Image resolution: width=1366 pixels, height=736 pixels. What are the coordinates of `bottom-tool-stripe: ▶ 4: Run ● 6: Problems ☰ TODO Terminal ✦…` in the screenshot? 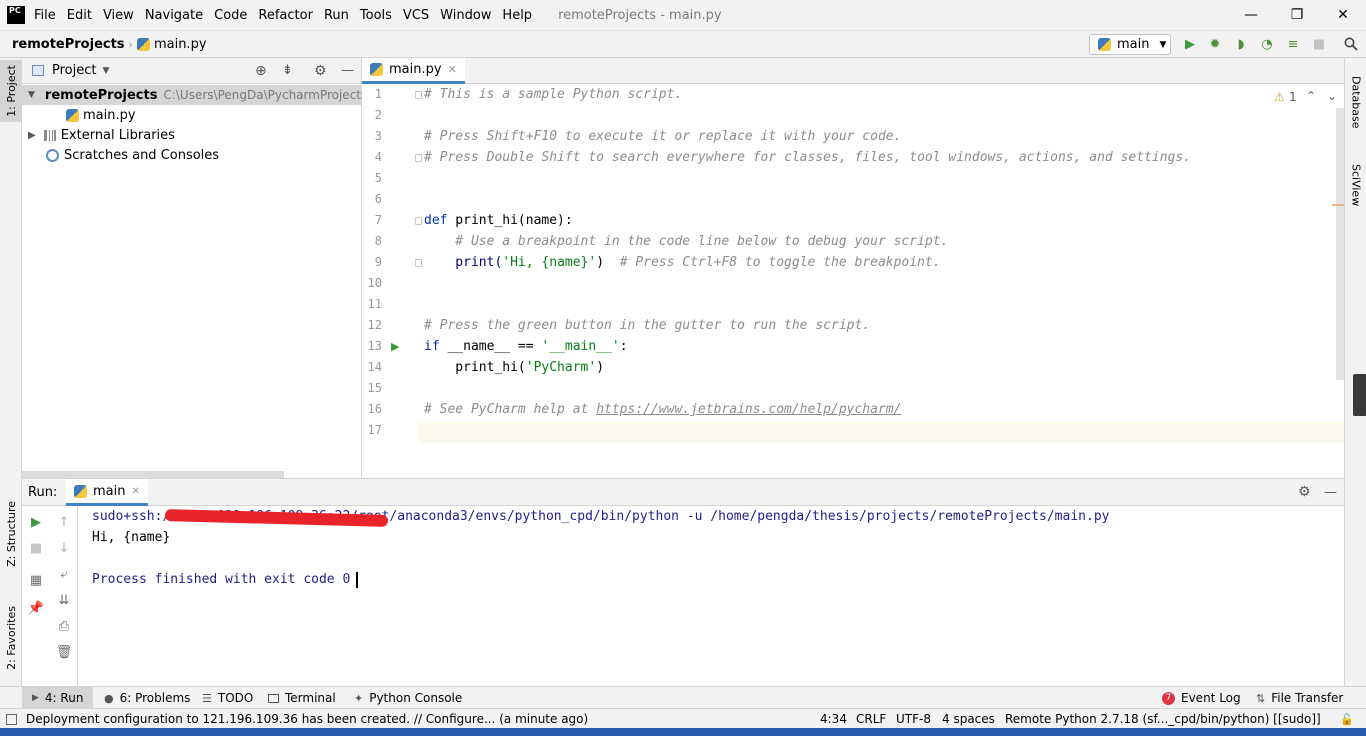 It's located at (683, 697).